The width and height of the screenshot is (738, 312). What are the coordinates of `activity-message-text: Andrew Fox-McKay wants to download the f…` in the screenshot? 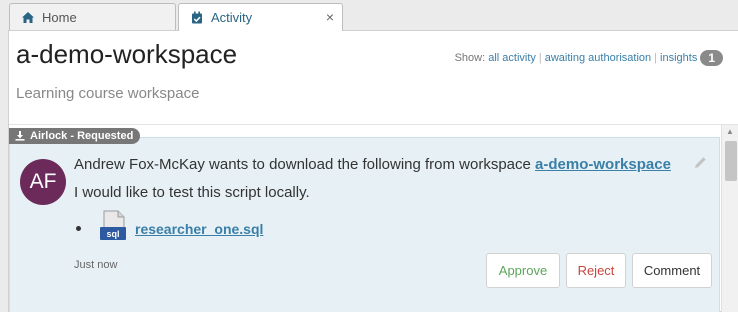 It's located at (305, 164).